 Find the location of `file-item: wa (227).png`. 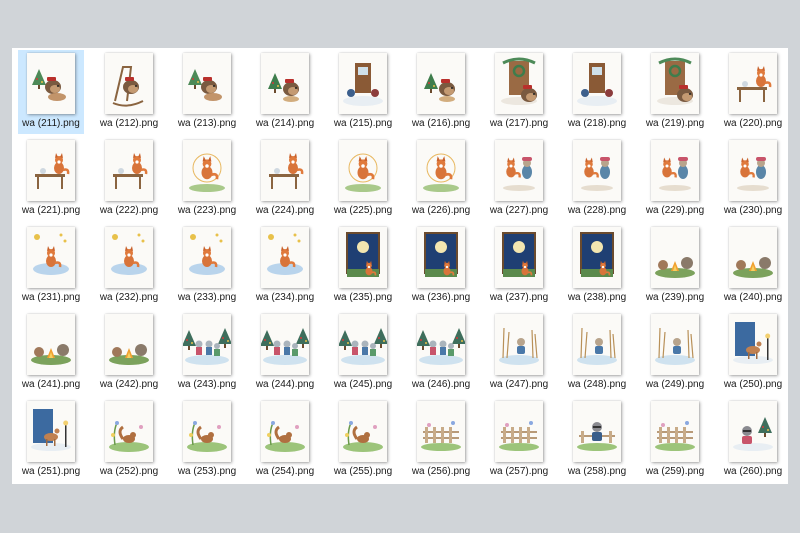

file-item: wa (227).png is located at coordinates (519, 179).